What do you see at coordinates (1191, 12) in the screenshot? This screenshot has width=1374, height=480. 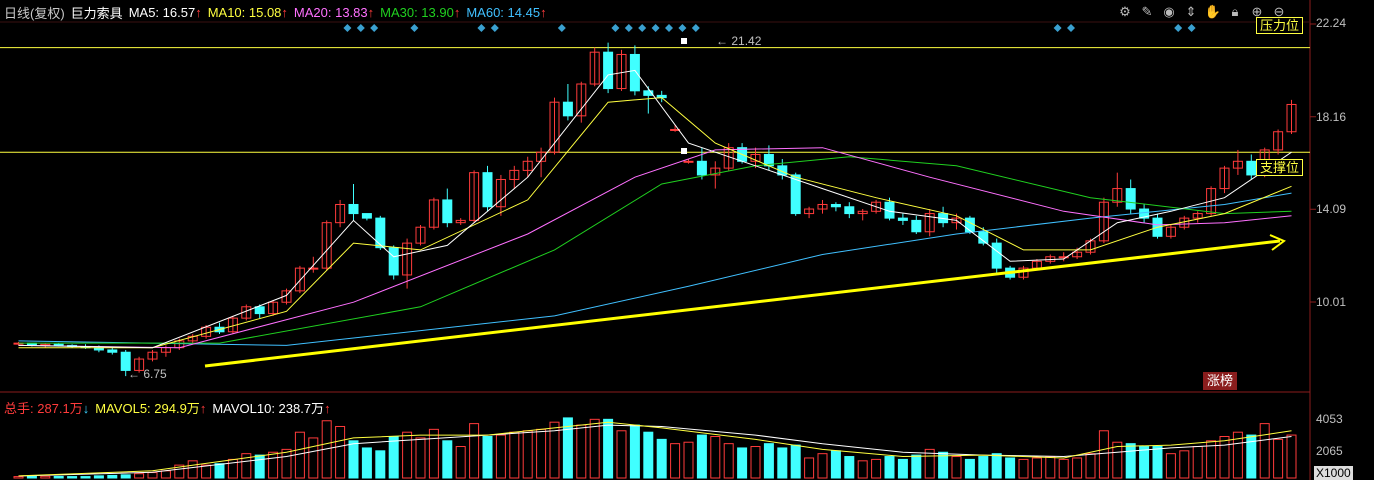 I see `drag-icon: ⇕` at bounding box center [1191, 12].